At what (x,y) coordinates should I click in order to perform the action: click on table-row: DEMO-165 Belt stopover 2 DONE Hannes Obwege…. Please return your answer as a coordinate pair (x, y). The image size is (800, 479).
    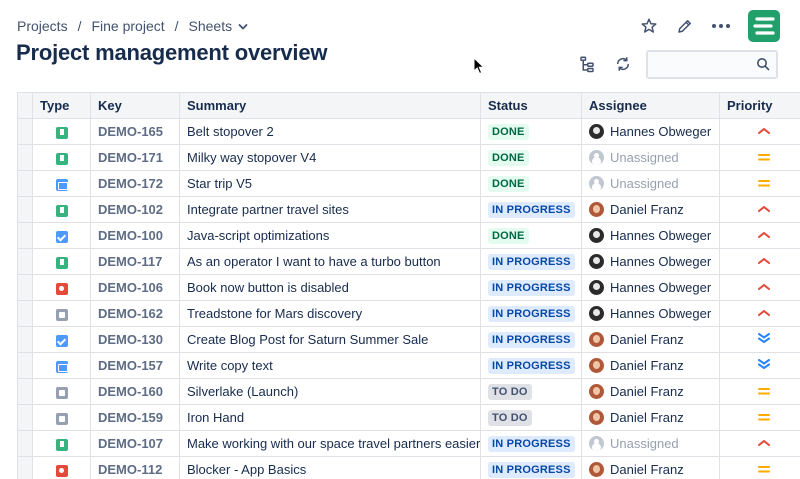
    Looking at the image, I should click on (408, 131).